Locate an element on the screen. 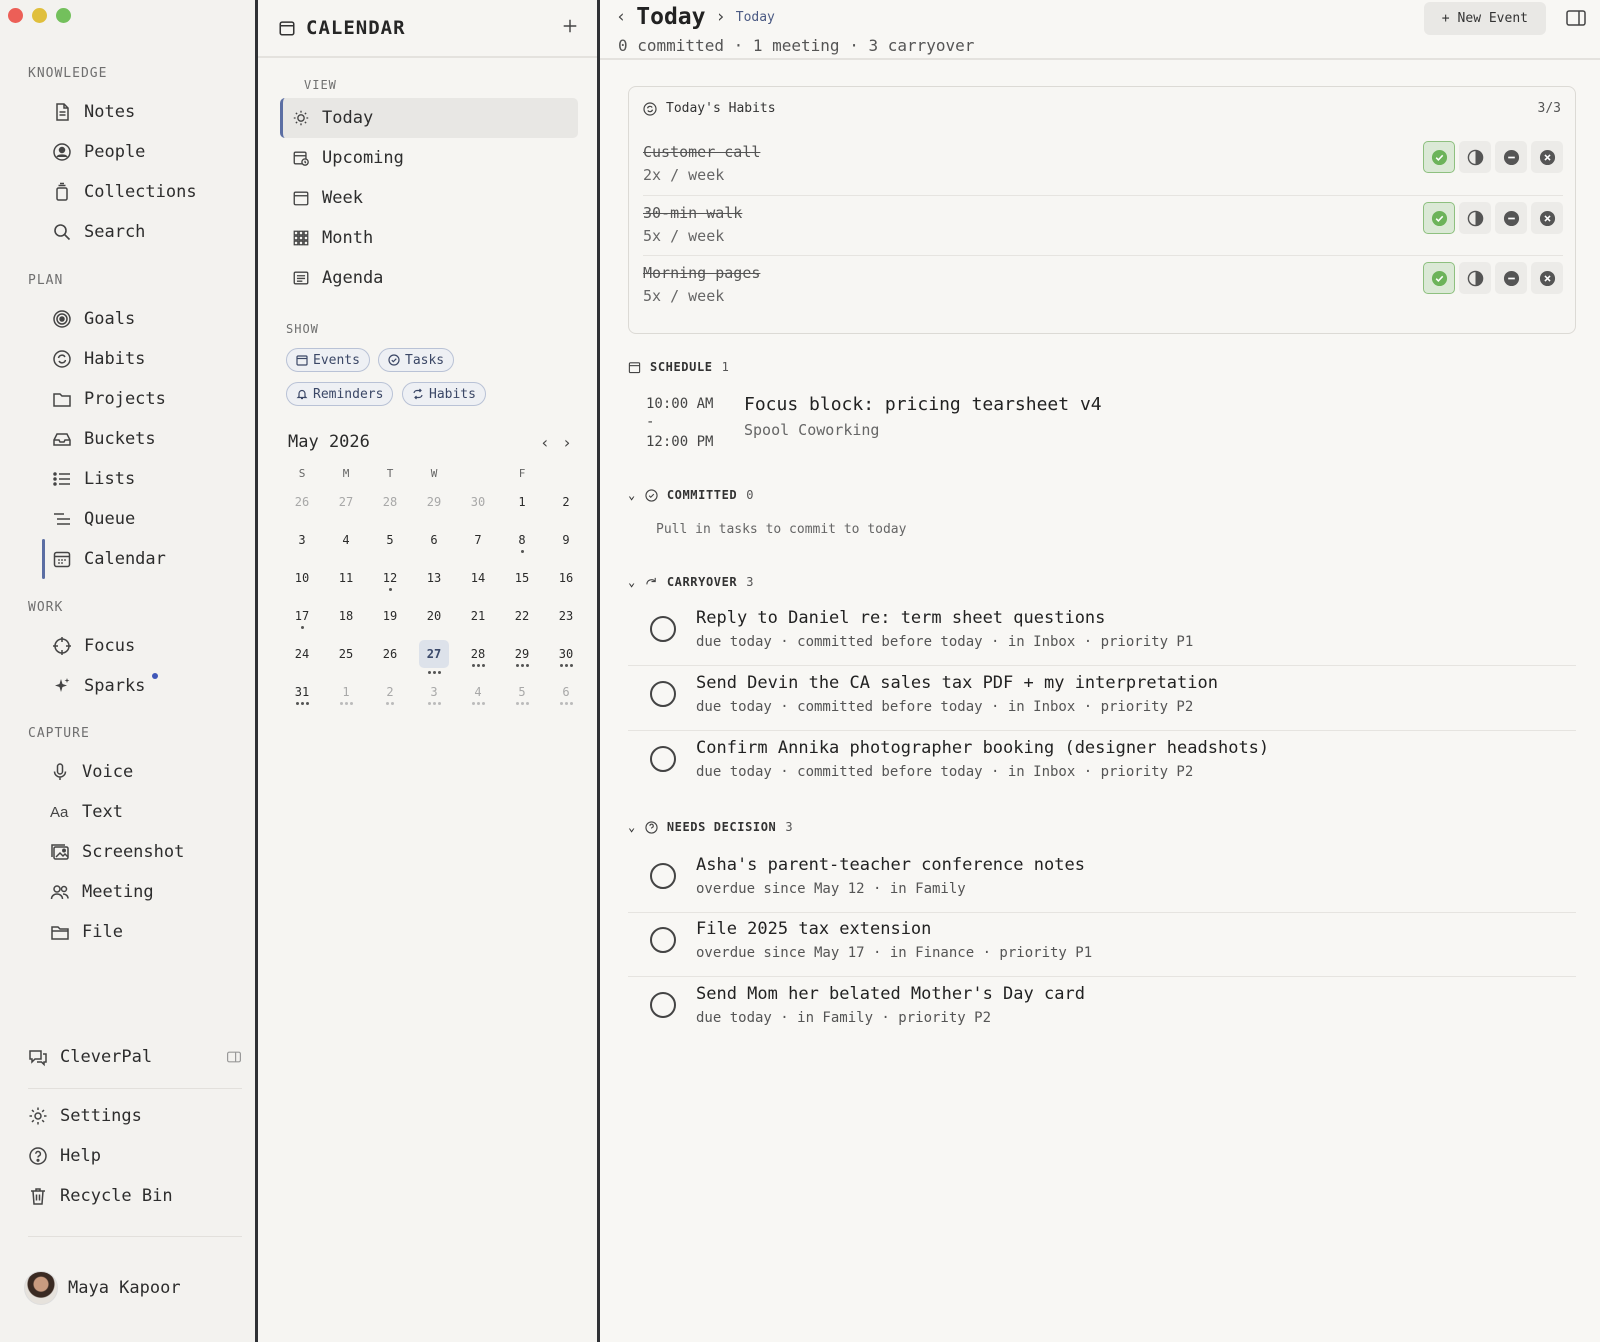 This screenshot has height=1342, width=1600. sidebar-item-help: Help is located at coordinates (123, 1156).